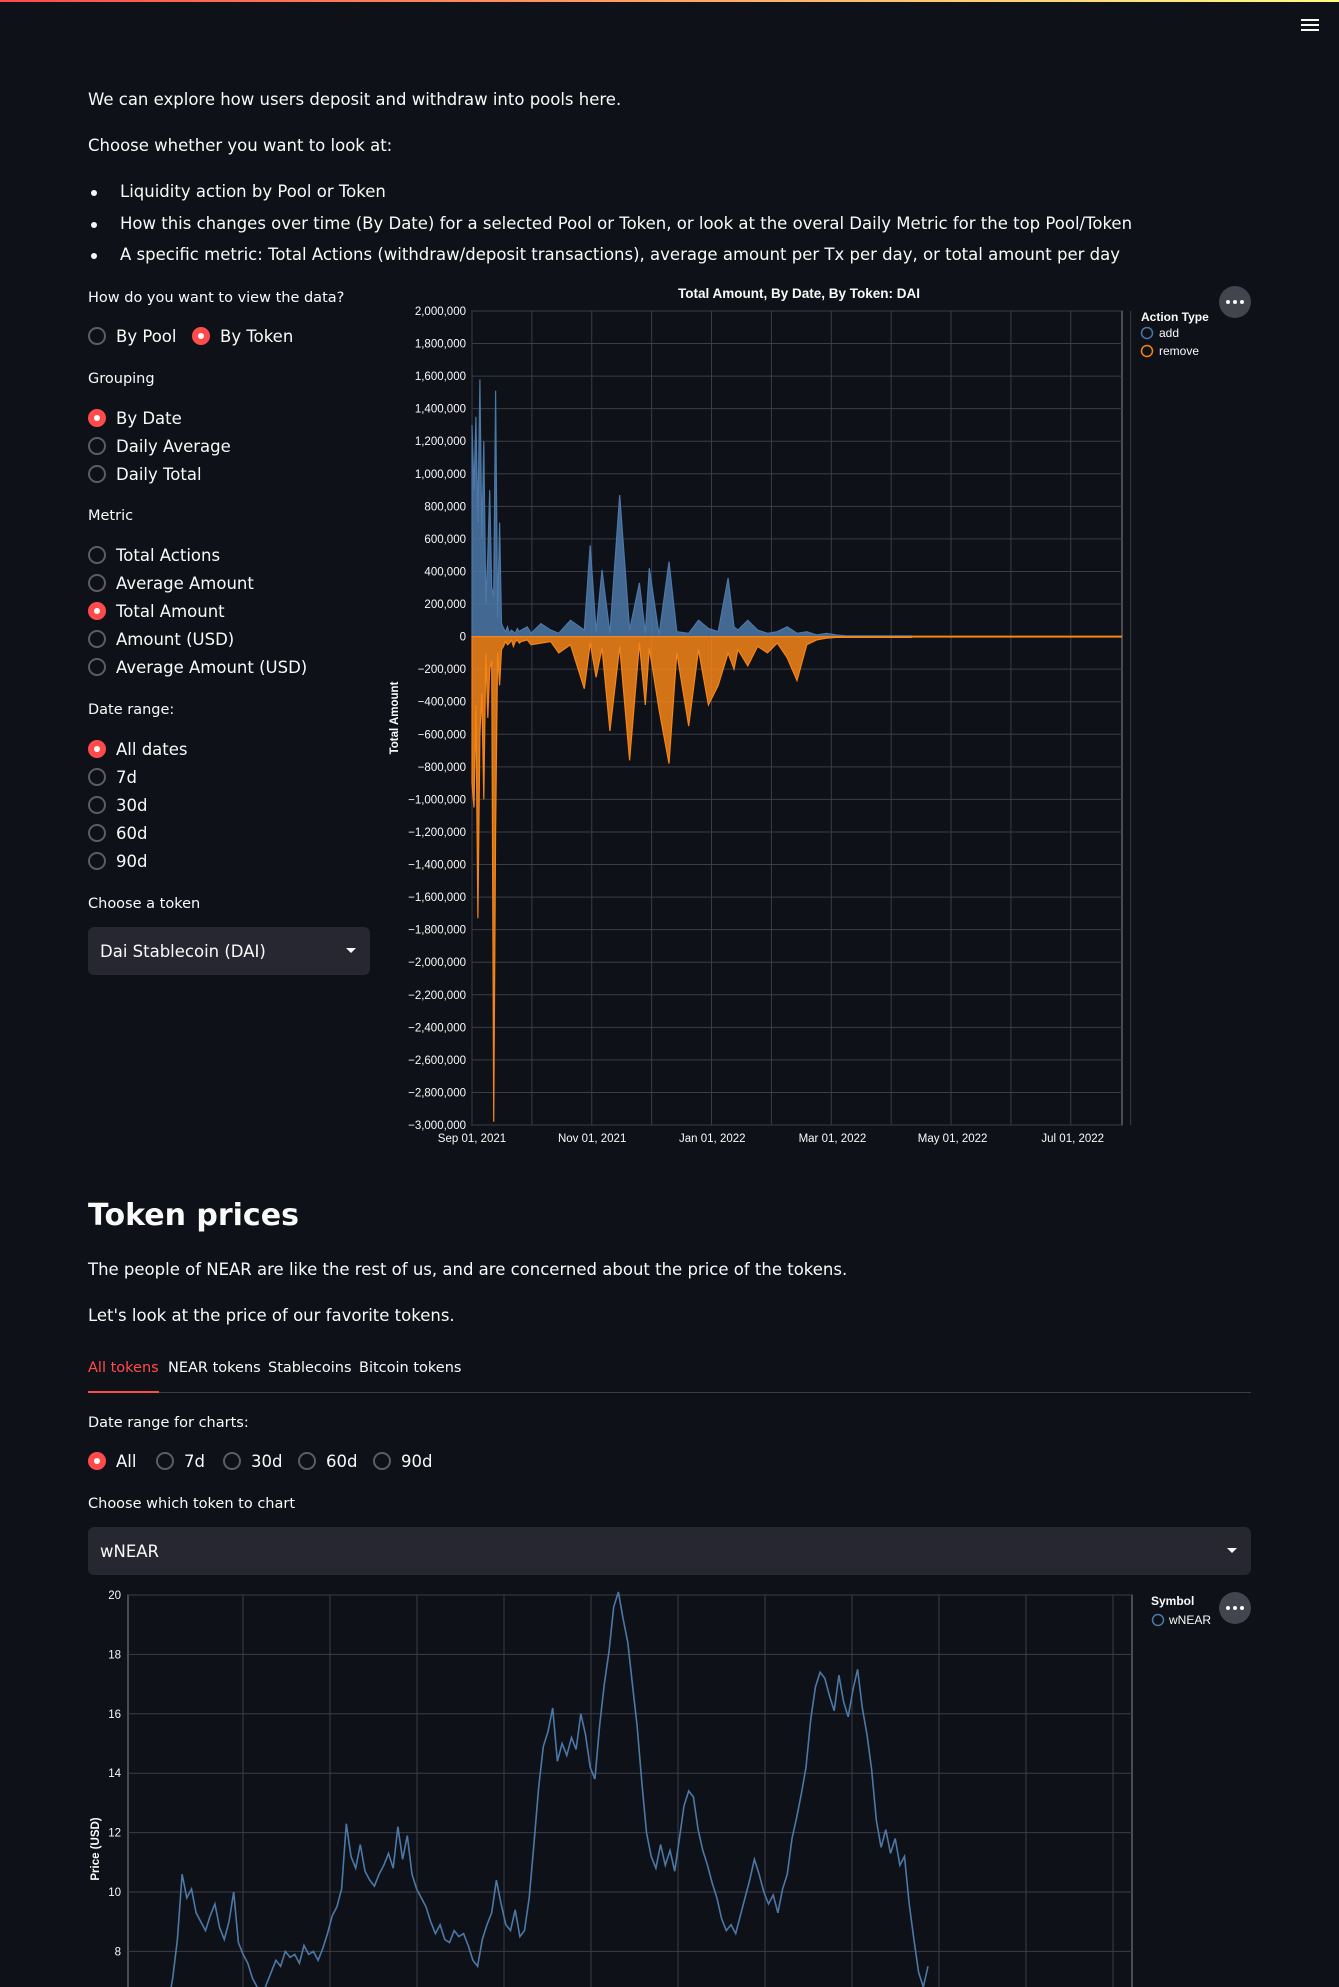  I want to click on radio-label: 60d, so click(342, 1461).